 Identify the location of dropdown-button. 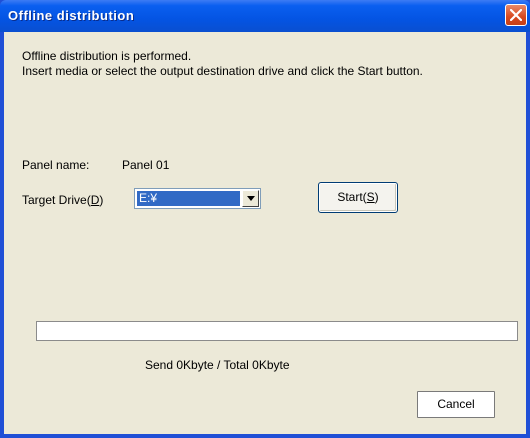
(250, 198).